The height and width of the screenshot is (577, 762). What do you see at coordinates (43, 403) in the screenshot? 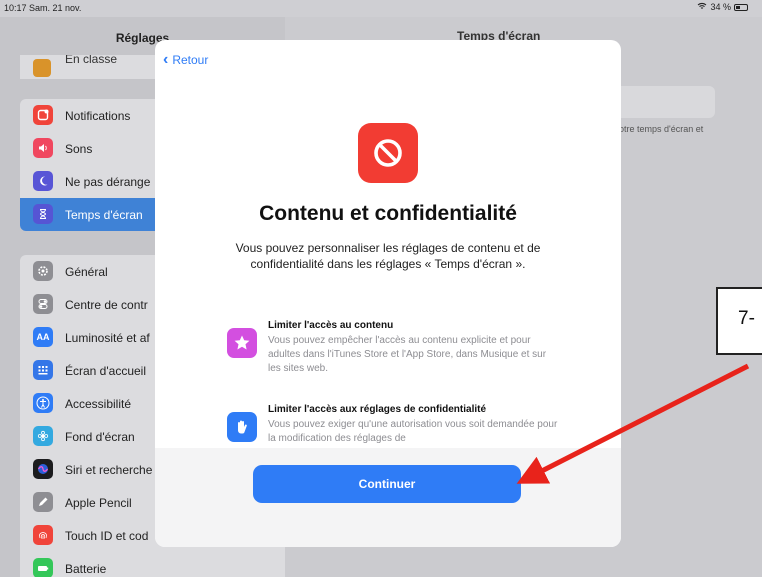
I see `accessibility-icon` at bounding box center [43, 403].